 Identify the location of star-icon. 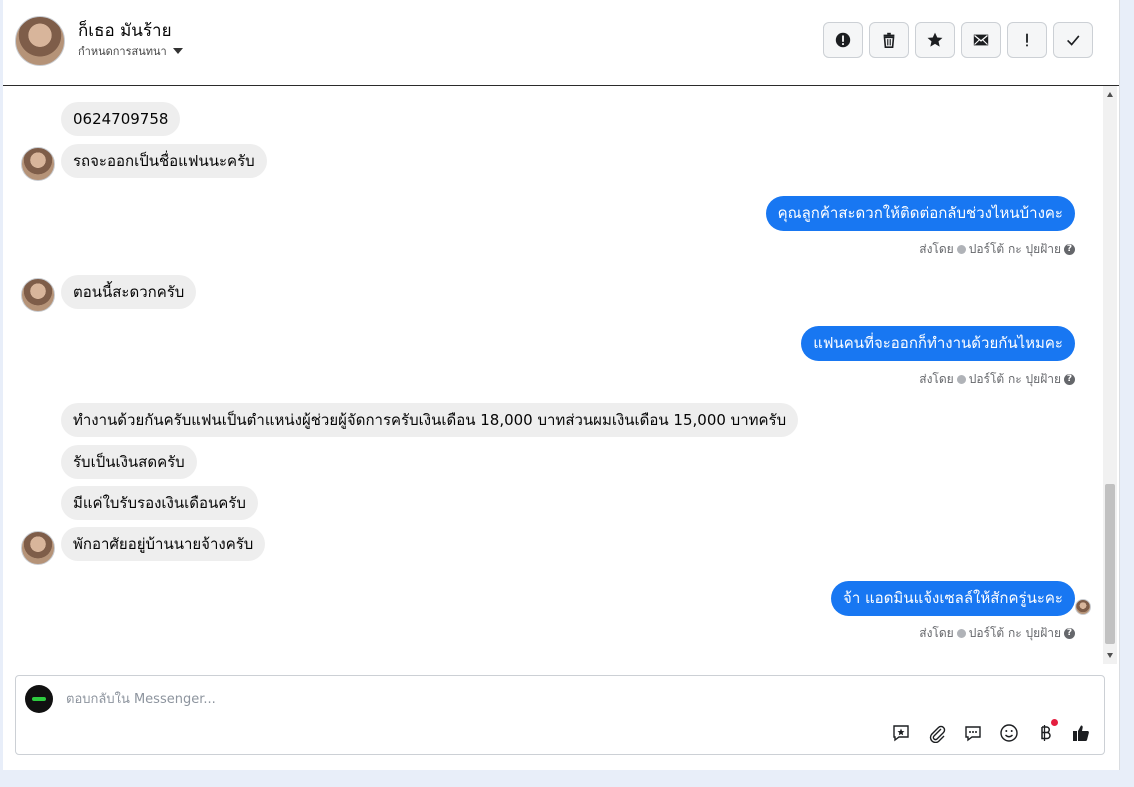
(935, 39).